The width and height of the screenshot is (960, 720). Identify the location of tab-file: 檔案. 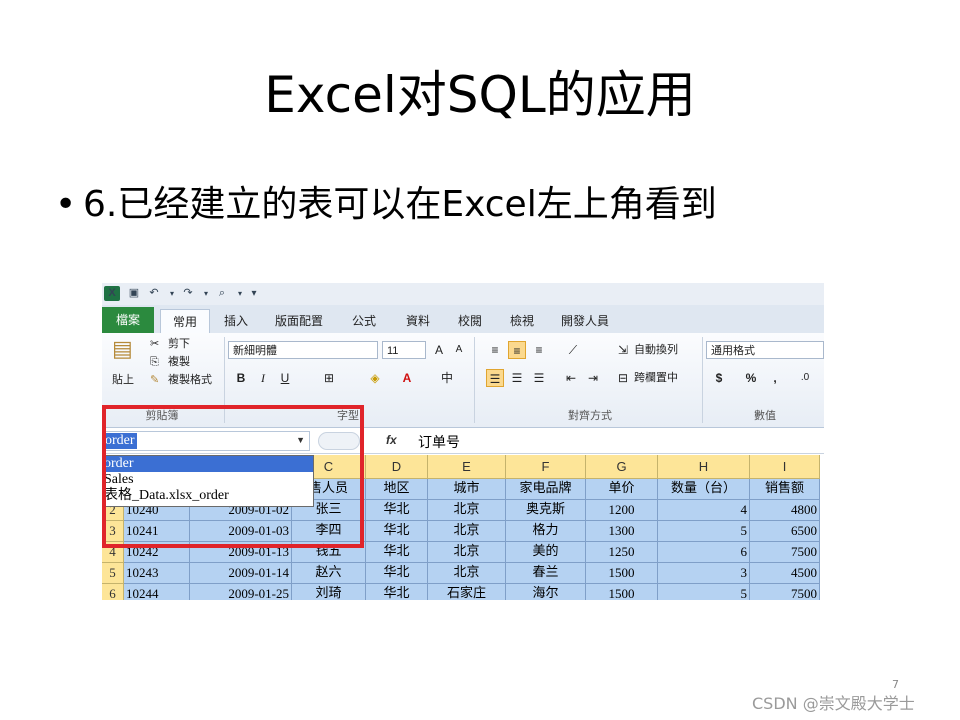
(128, 320).